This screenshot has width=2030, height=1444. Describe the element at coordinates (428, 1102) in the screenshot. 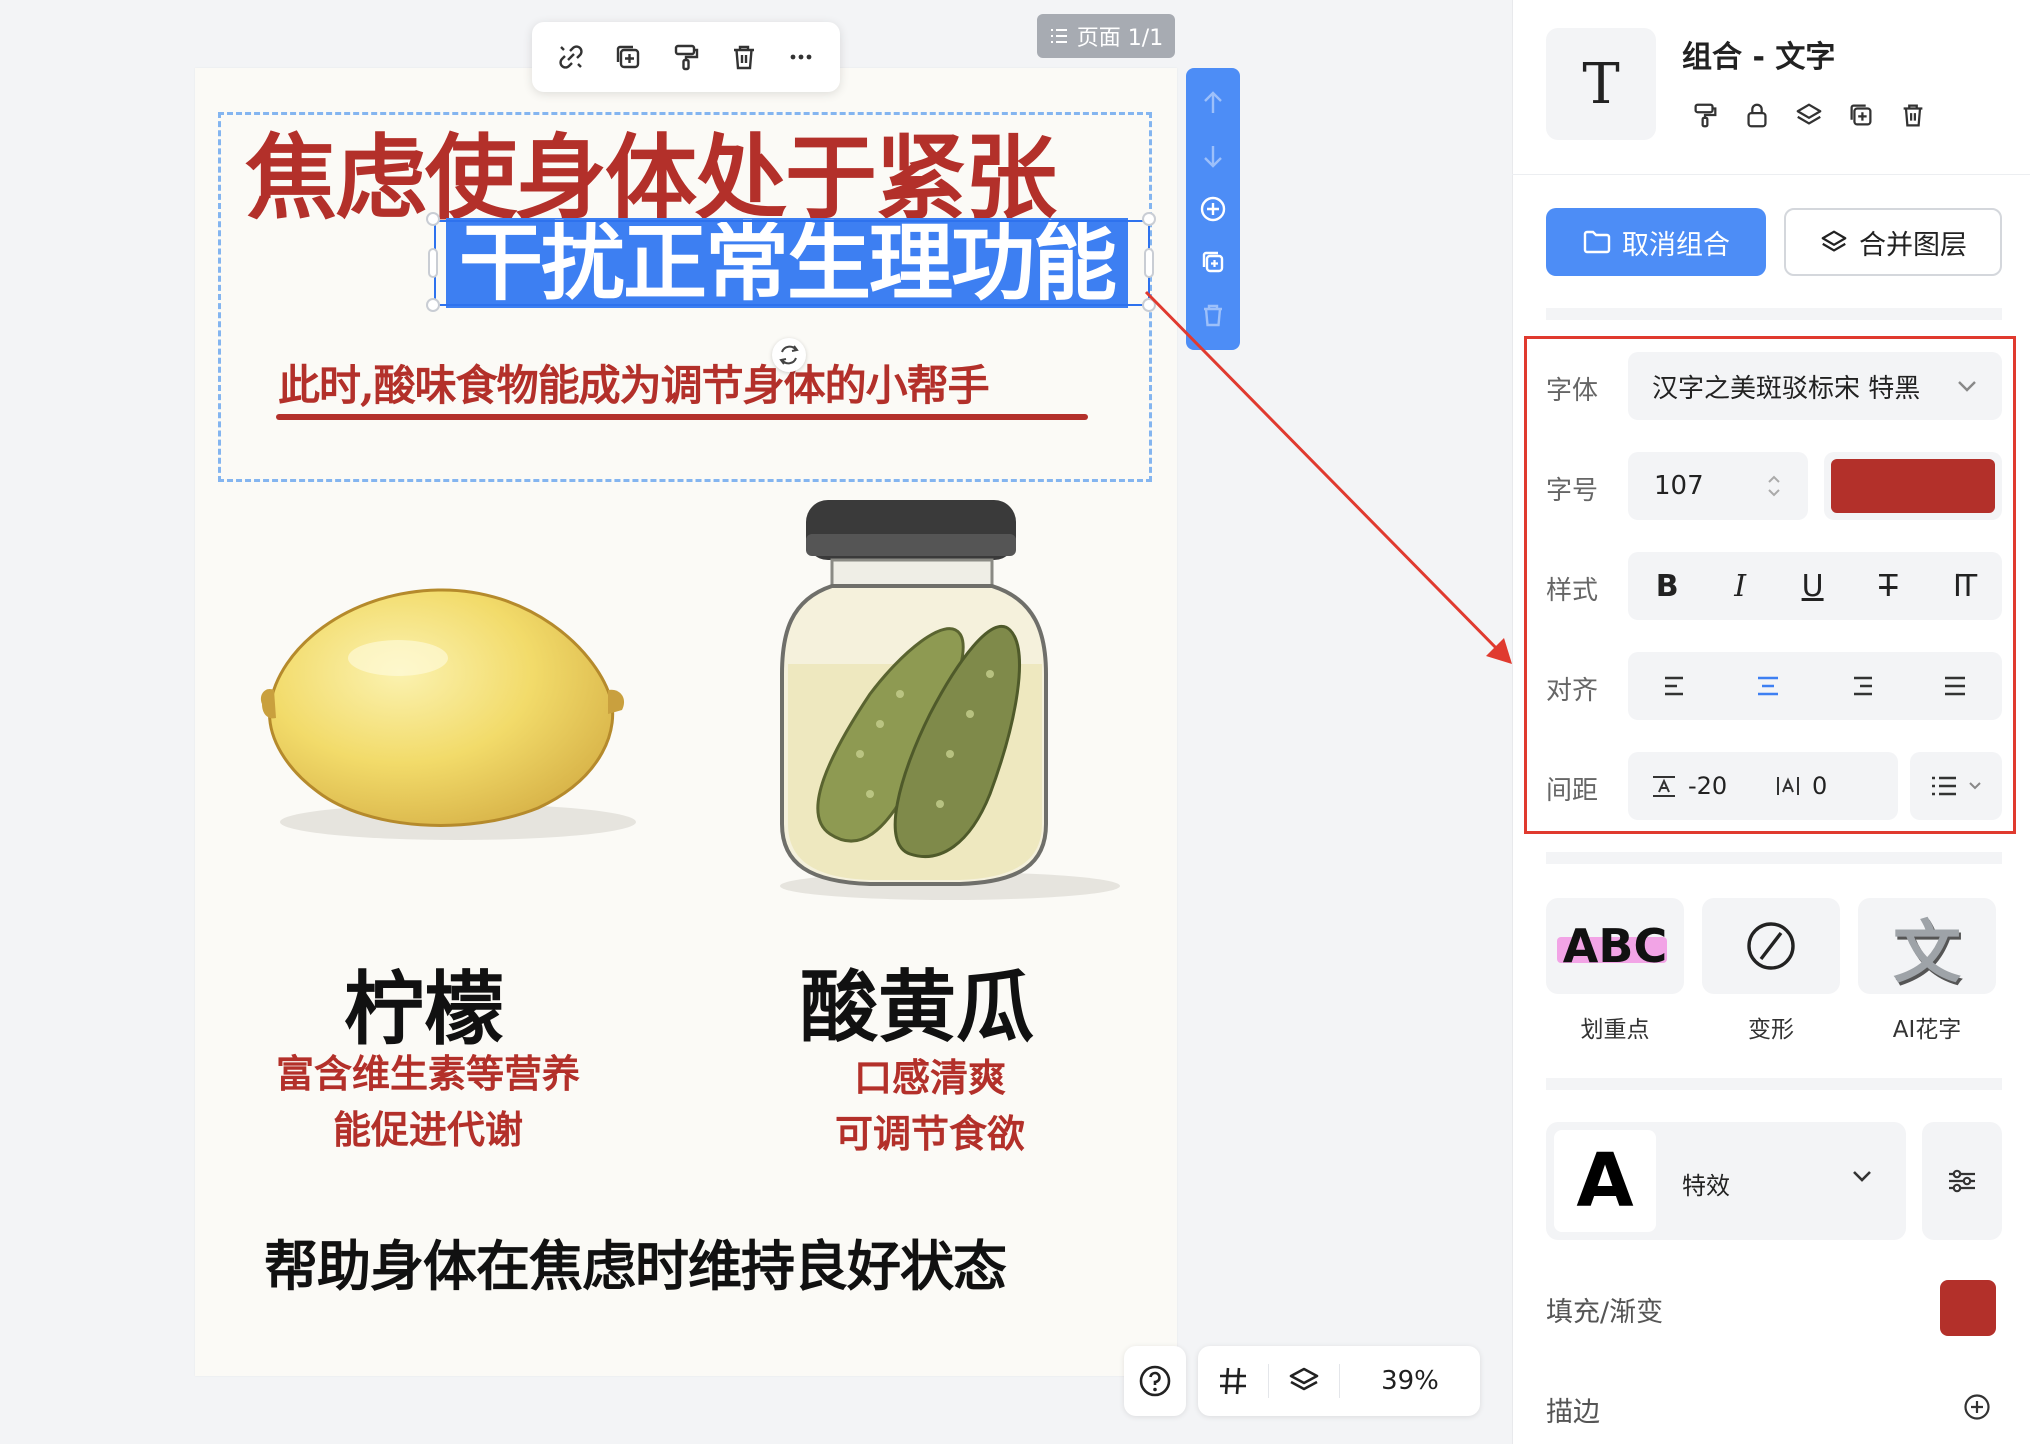

I see `lemon-description: 富含维生素等营养 能促进代谢` at that location.